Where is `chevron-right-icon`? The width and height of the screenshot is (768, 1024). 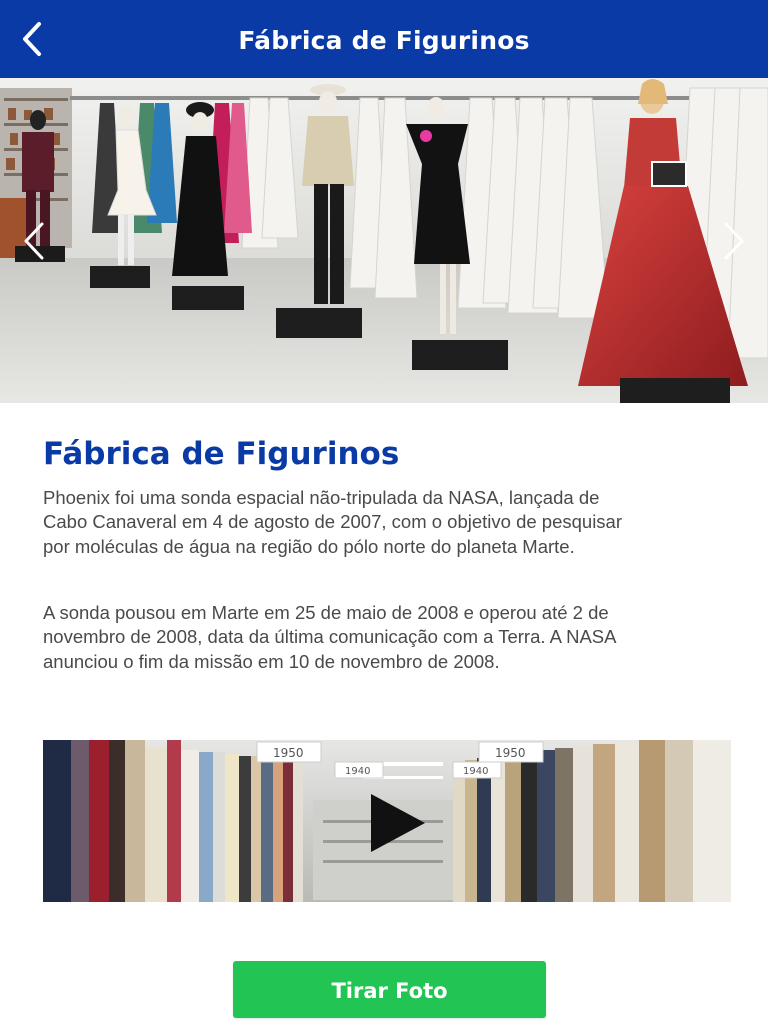 chevron-right-icon is located at coordinates (734, 241).